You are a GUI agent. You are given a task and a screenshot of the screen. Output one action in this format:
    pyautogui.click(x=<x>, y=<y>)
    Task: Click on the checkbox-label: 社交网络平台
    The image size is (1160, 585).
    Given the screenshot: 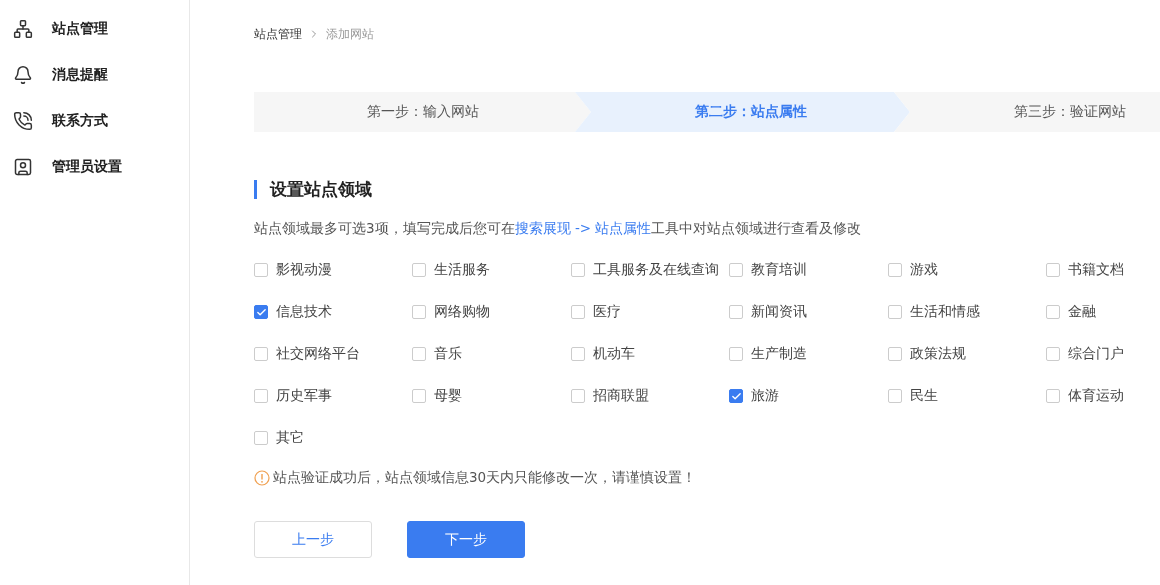 What is the action you would take?
    pyautogui.click(x=318, y=354)
    